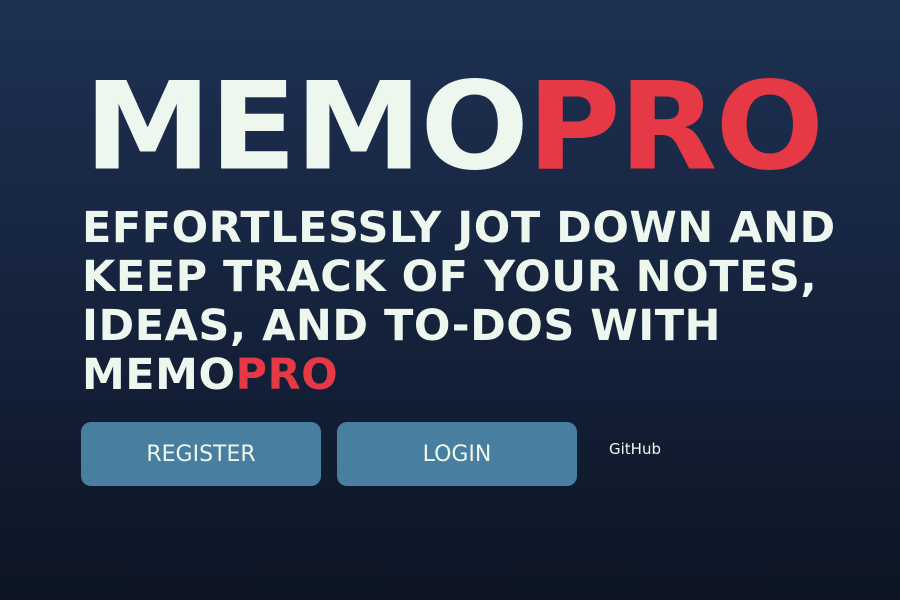 The width and height of the screenshot is (900, 600). What do you see at coordinates (159, 375) in the screenshot?
I see `tagline-brand-memo: MEMO` at bounding box center [159, 375].